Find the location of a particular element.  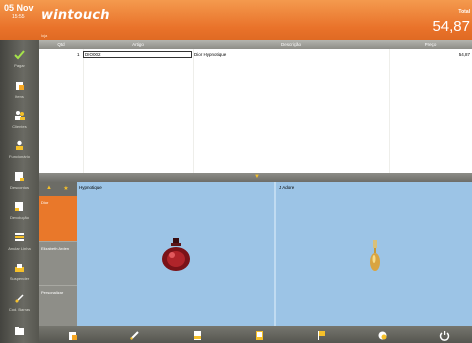

sidebar-item-devolucao: Devolução is located at coordinates (19, 216).